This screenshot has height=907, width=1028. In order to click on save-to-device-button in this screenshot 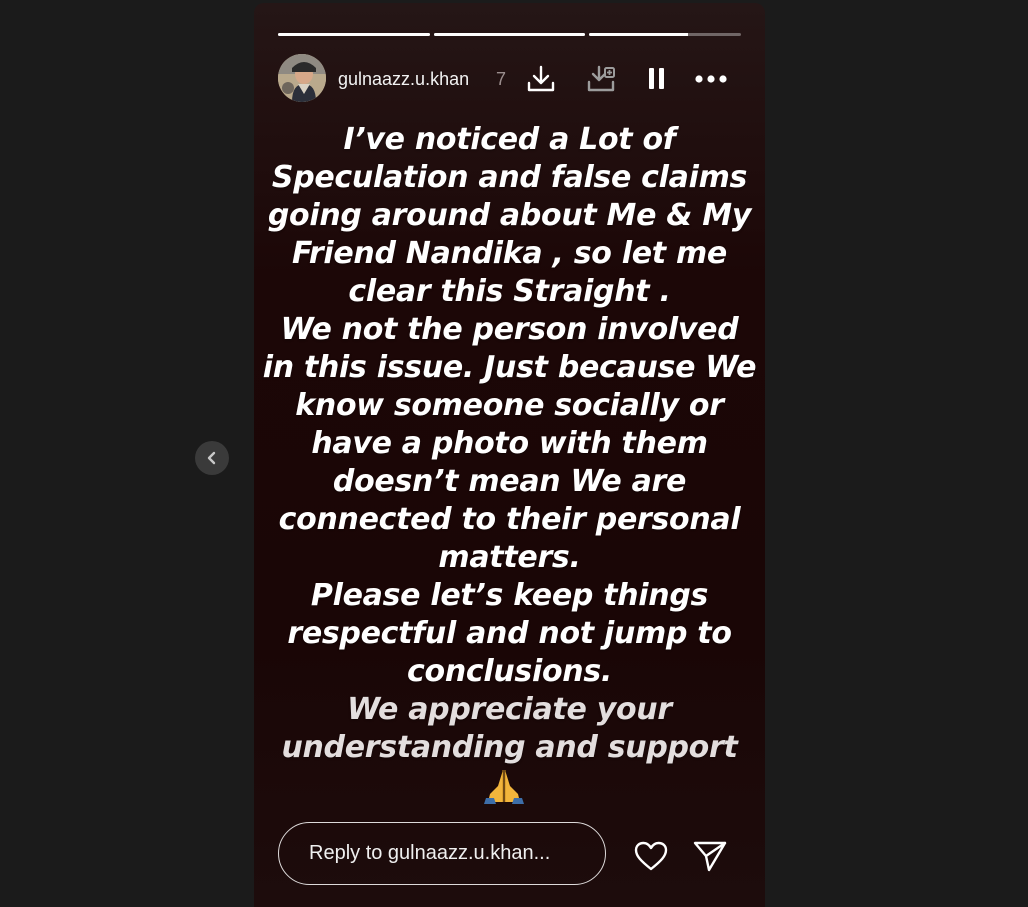, I will do `click(601, 79)`.